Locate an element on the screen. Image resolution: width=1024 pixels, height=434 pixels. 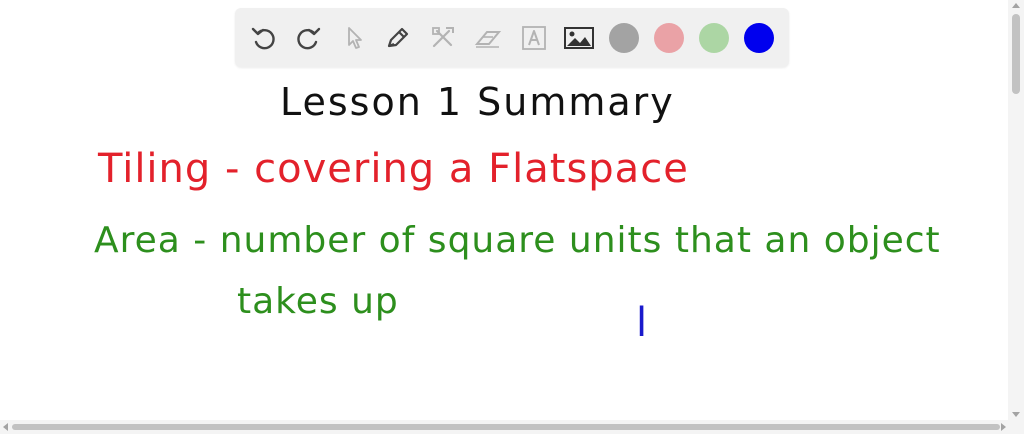
color-swatch-red is located at coordinates (669, 38).